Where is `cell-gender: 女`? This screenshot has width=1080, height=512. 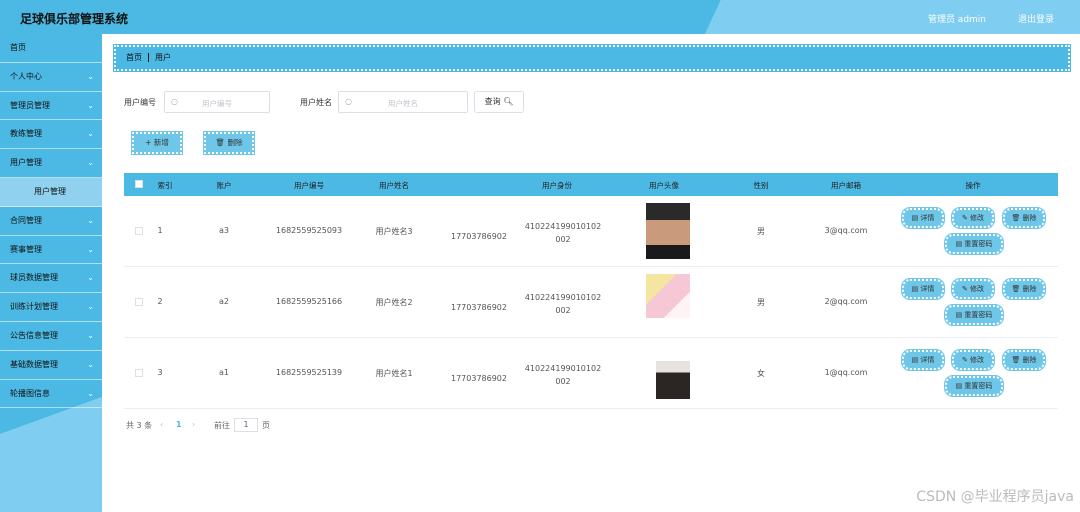
cell-gender: 女 is located at coordinates (761, 373).